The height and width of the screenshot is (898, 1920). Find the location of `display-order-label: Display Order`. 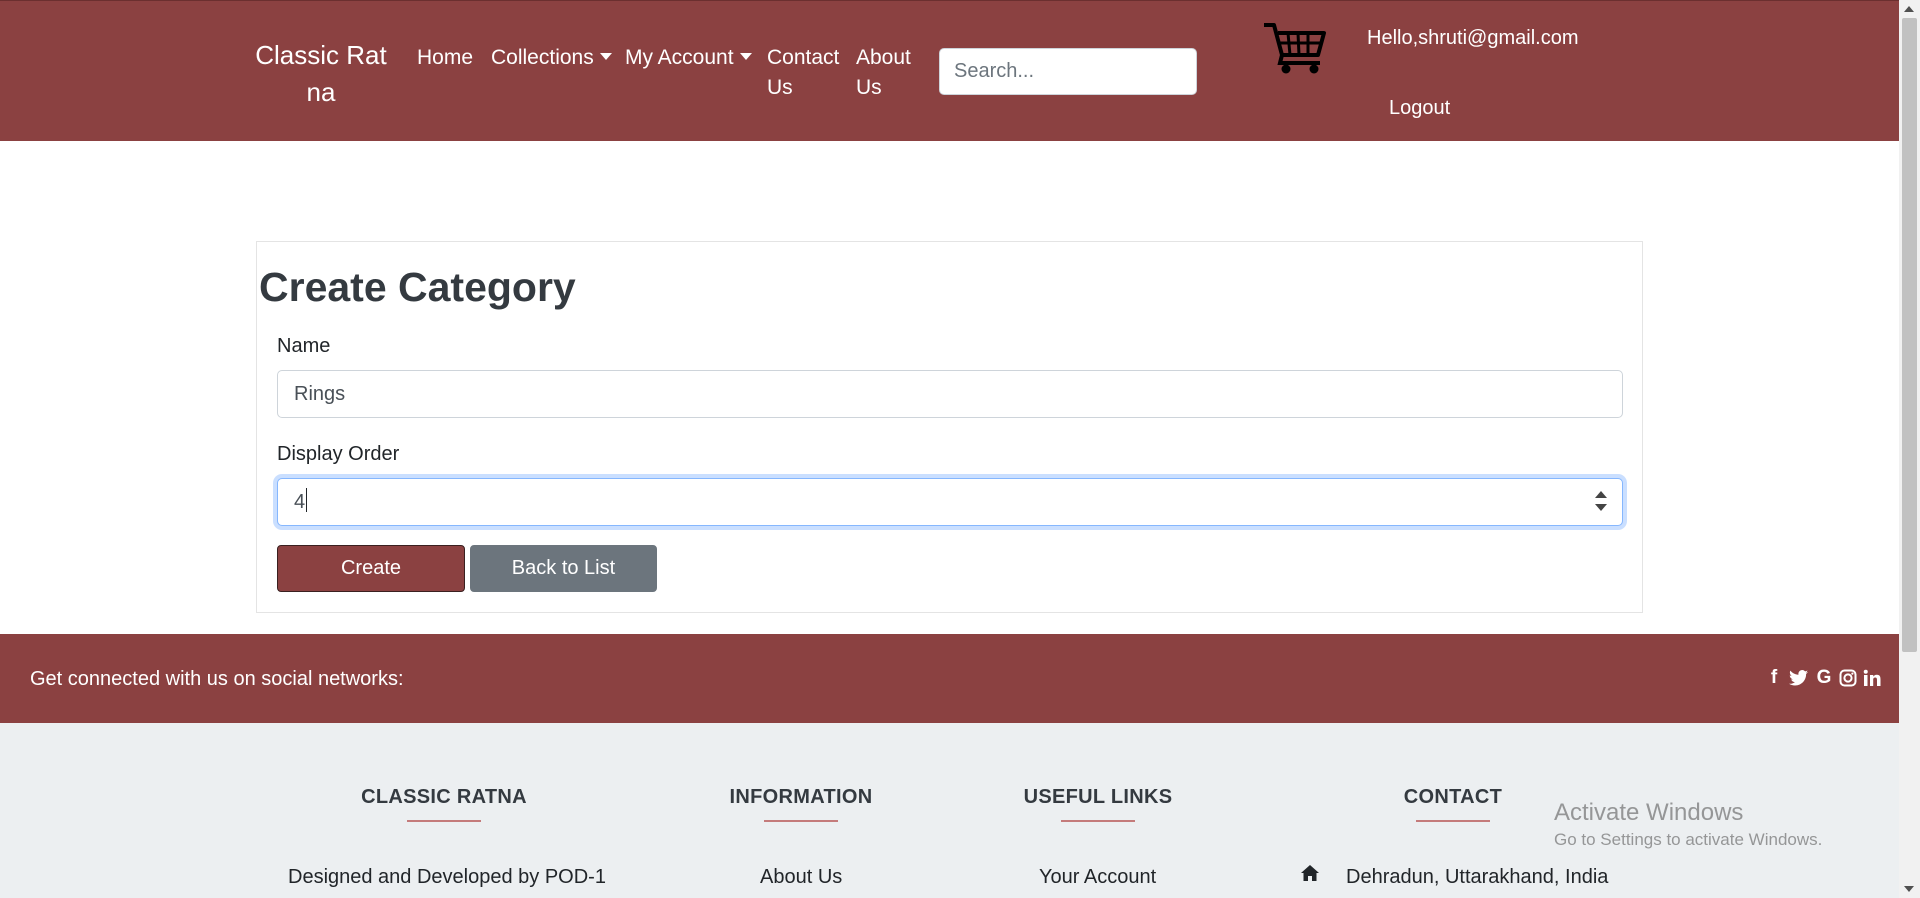

display-order-label: Display Order is located at coordinates (338, 454).